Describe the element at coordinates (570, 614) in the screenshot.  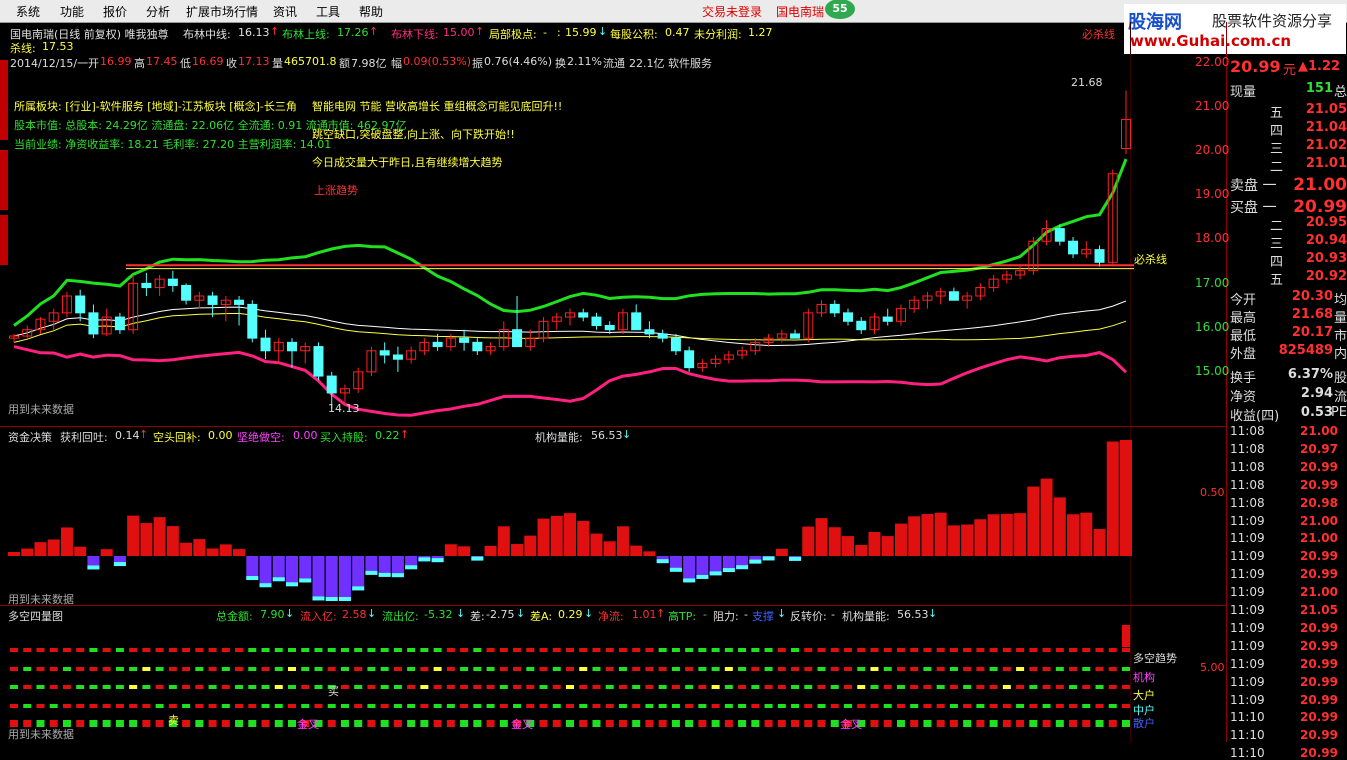
I see `quad-diffa-value: 0.29` at that location.